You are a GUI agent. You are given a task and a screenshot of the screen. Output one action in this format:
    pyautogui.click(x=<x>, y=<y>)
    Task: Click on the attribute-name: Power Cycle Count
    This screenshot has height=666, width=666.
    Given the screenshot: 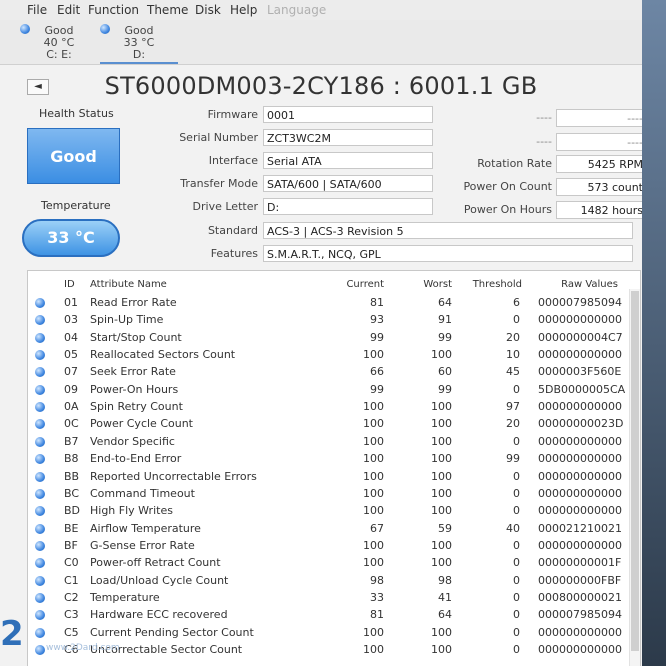 What is the action you would take?
    pyautogui.click(x=141, y=424)
    